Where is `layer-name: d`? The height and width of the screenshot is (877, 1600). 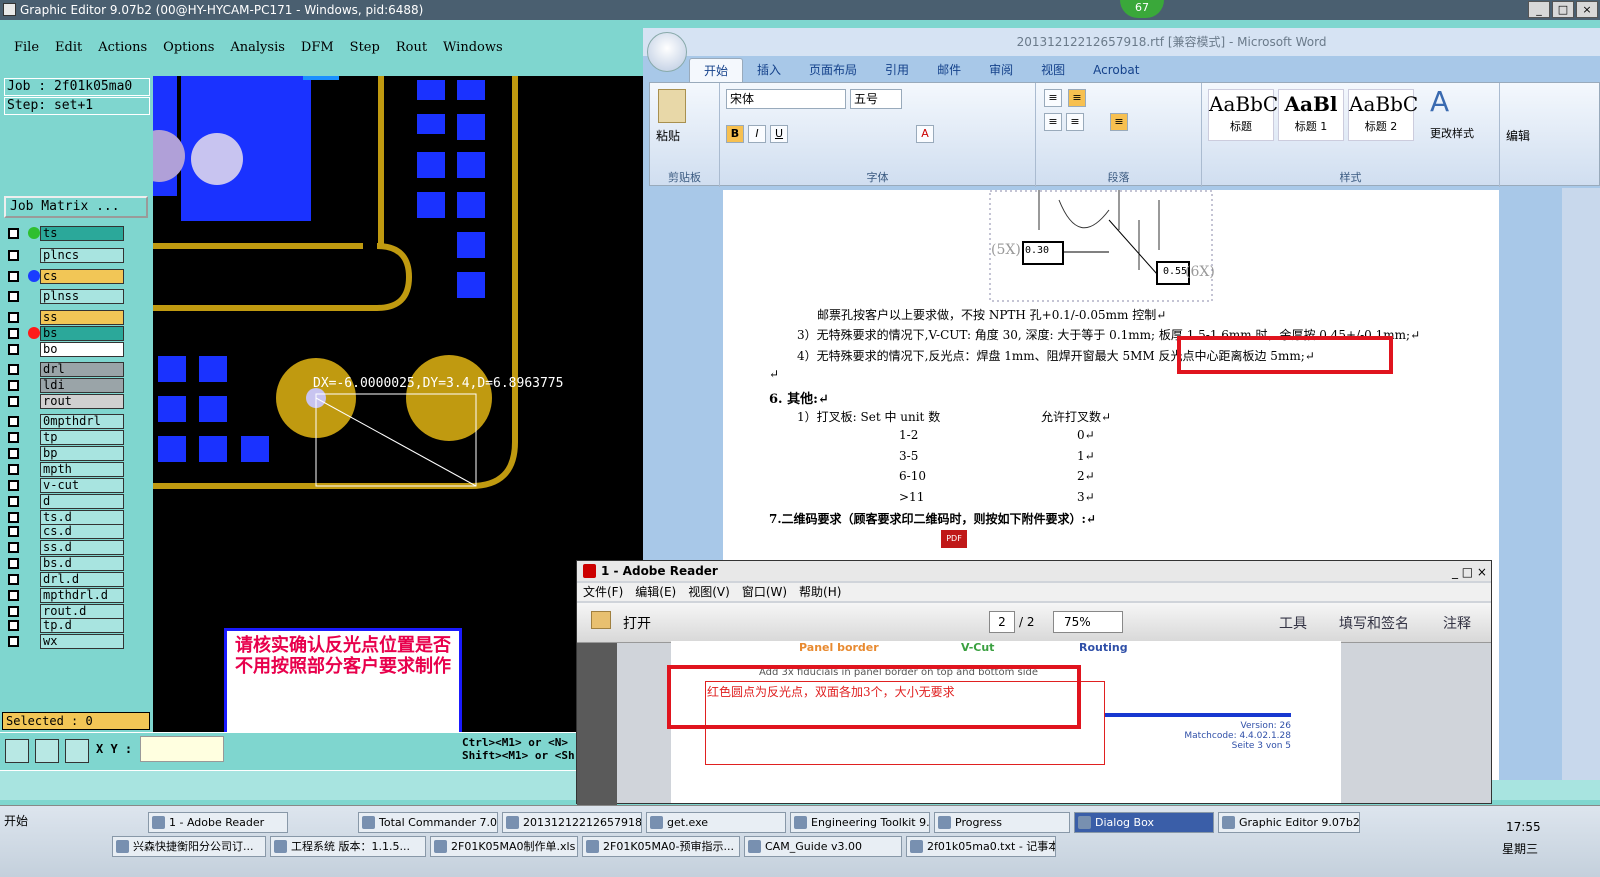 layer-name: d is located at coordinates (82, 501).